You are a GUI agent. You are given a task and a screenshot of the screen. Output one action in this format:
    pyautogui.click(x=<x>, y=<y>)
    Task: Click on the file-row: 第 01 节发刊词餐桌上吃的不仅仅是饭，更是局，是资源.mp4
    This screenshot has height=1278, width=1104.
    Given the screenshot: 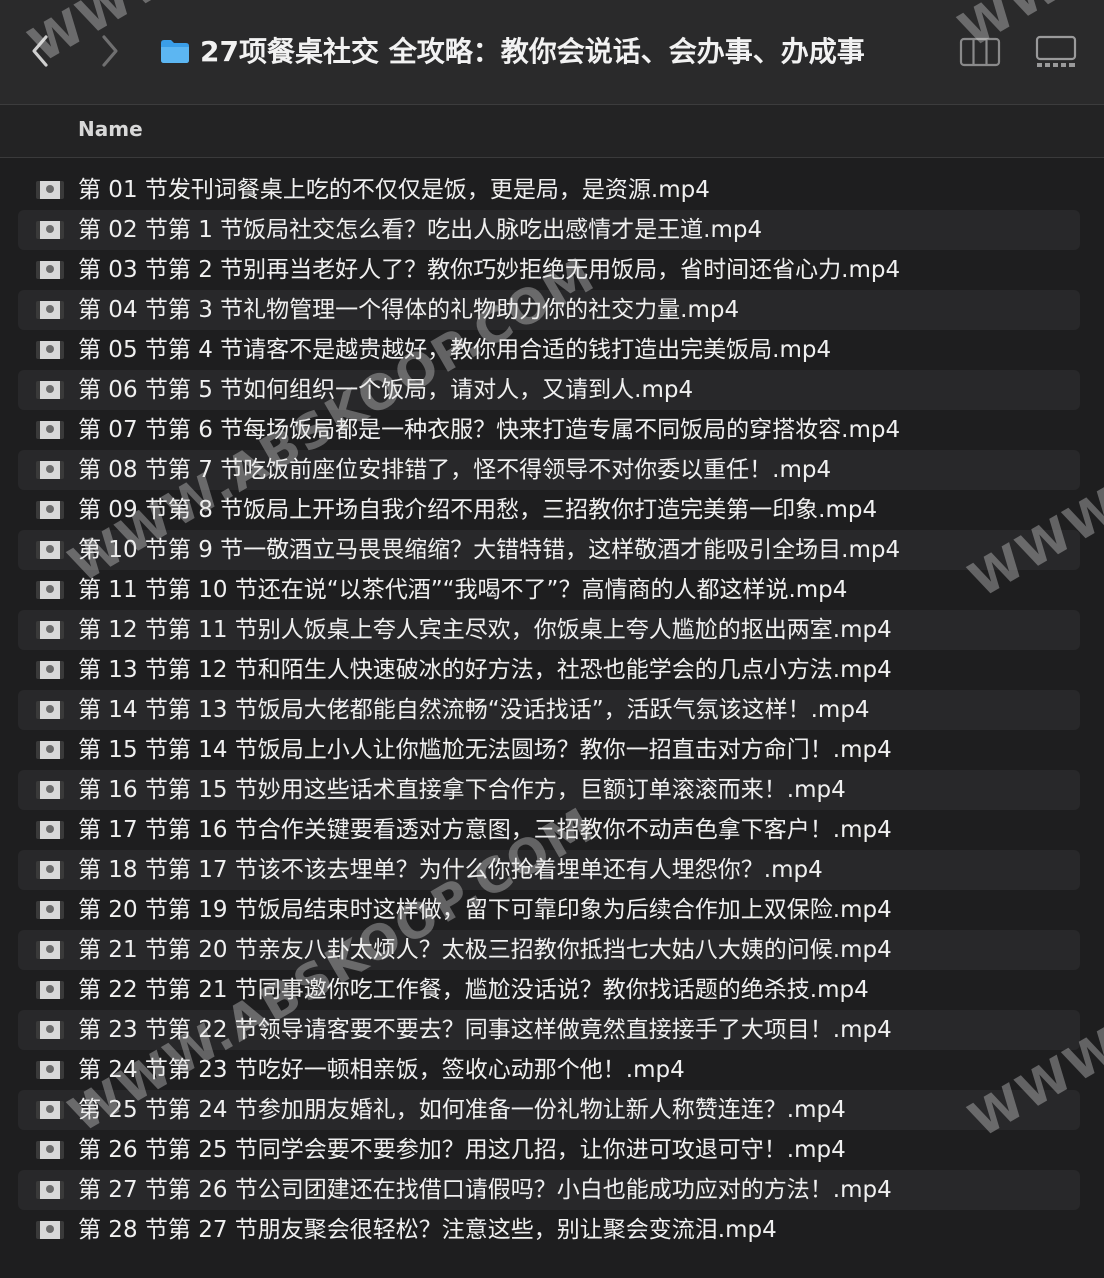 What is the action you would take?
    pyautogui.click(x=549, y=190)
    